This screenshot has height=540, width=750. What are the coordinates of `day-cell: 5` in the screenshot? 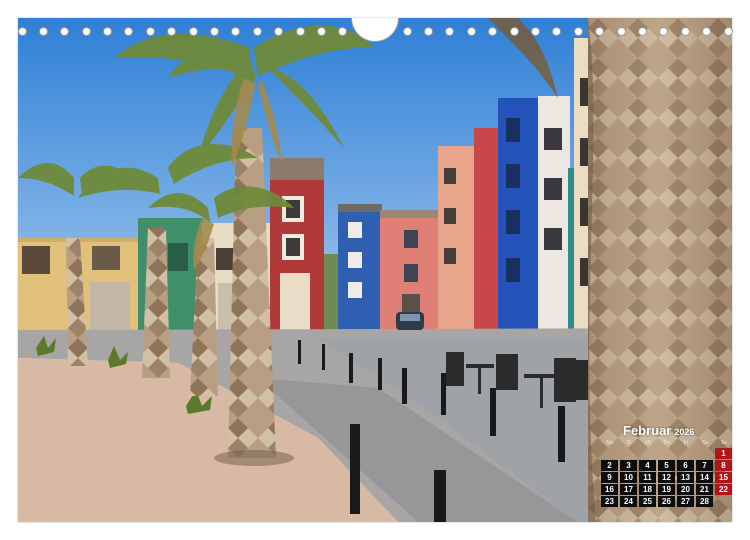 It's located at (666, 465).